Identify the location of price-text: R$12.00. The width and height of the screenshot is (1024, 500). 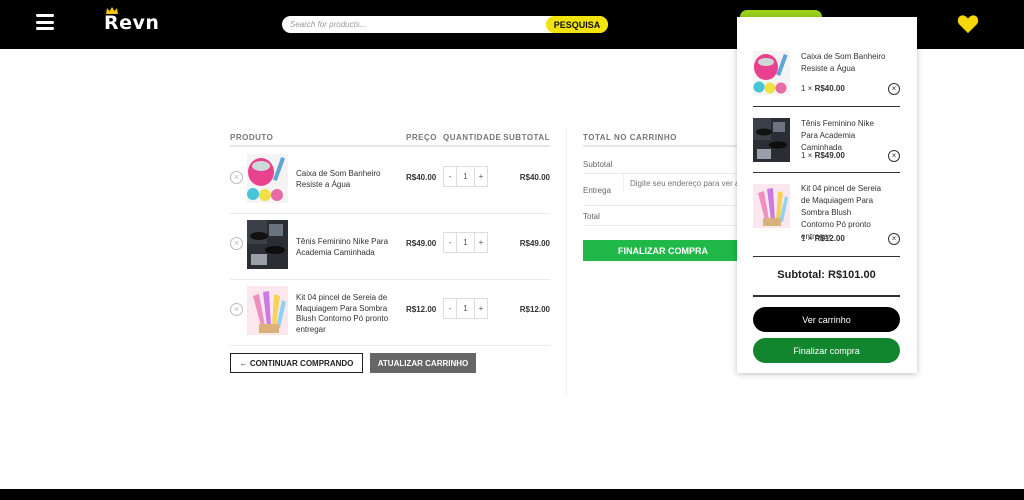
(829, 238).